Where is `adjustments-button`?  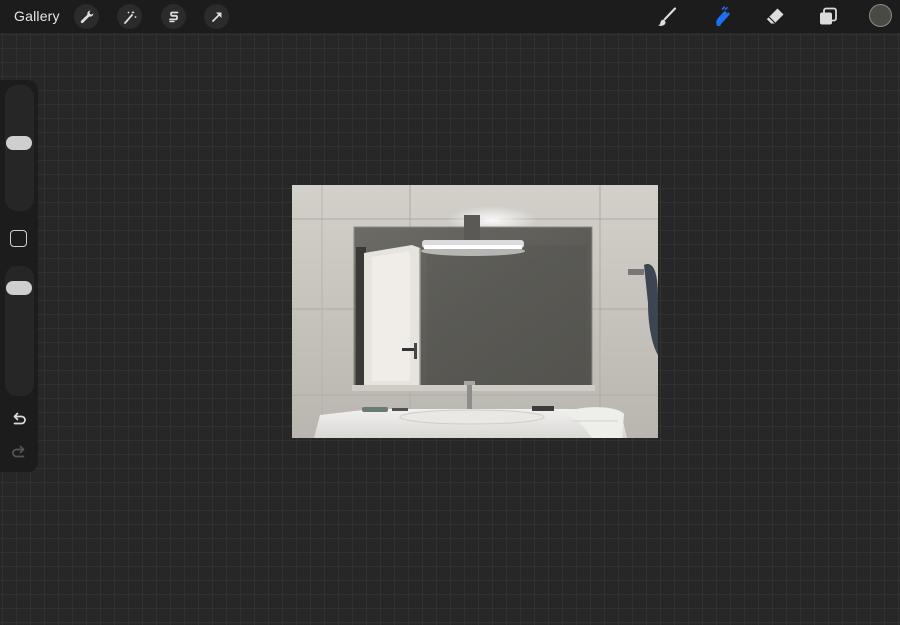 adjustments-button is located at coordinates (129, 16).